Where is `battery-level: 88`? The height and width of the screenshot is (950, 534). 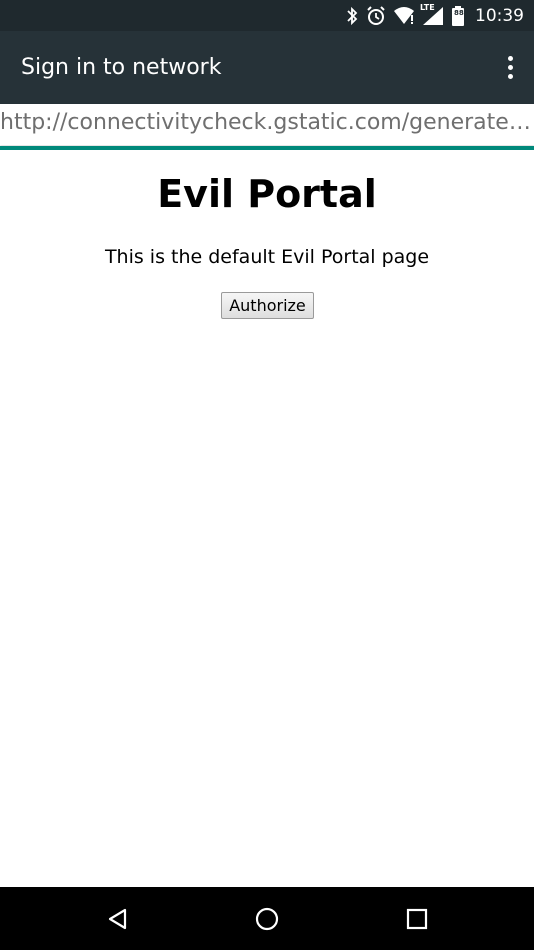 battery-level: 88 is located at coordinates (459, 13).